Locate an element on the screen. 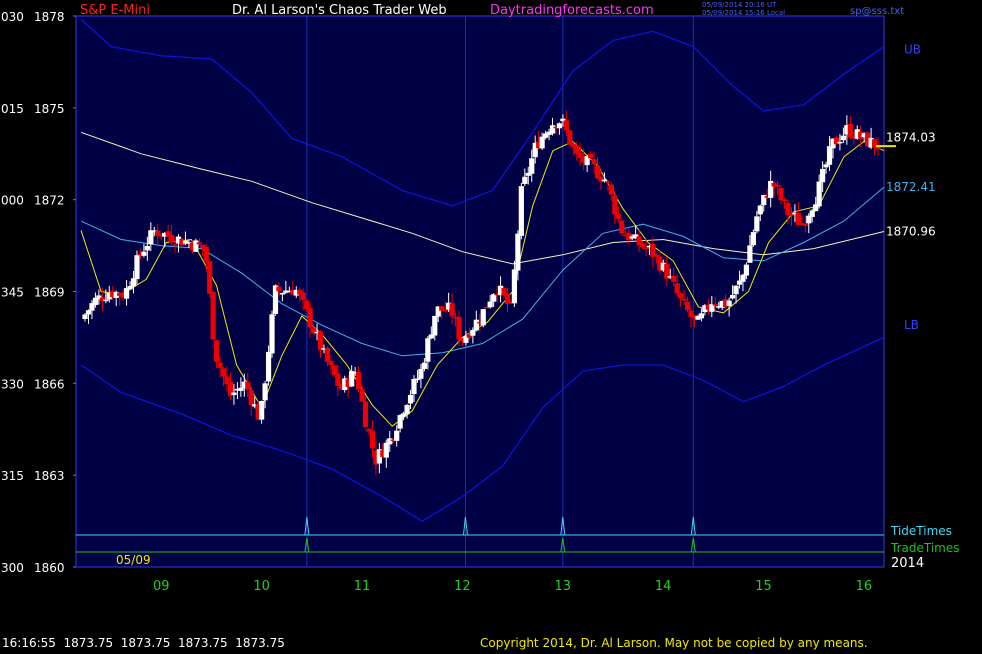  local-time: 05/09/2014 15:16 Local is located at coordinates (743, 13).